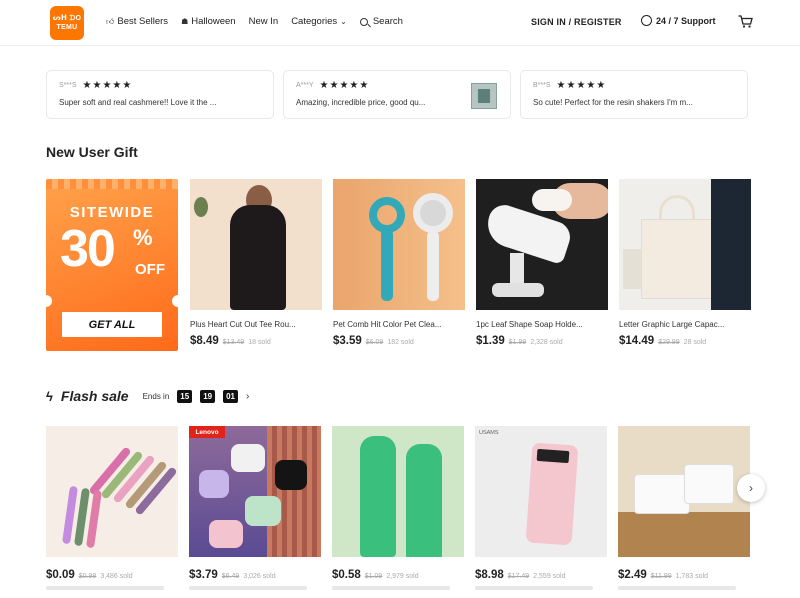 This screenshot has height=598, width=800. I want to click on new-user-gift-title: New User Gift, so click(92, 152).